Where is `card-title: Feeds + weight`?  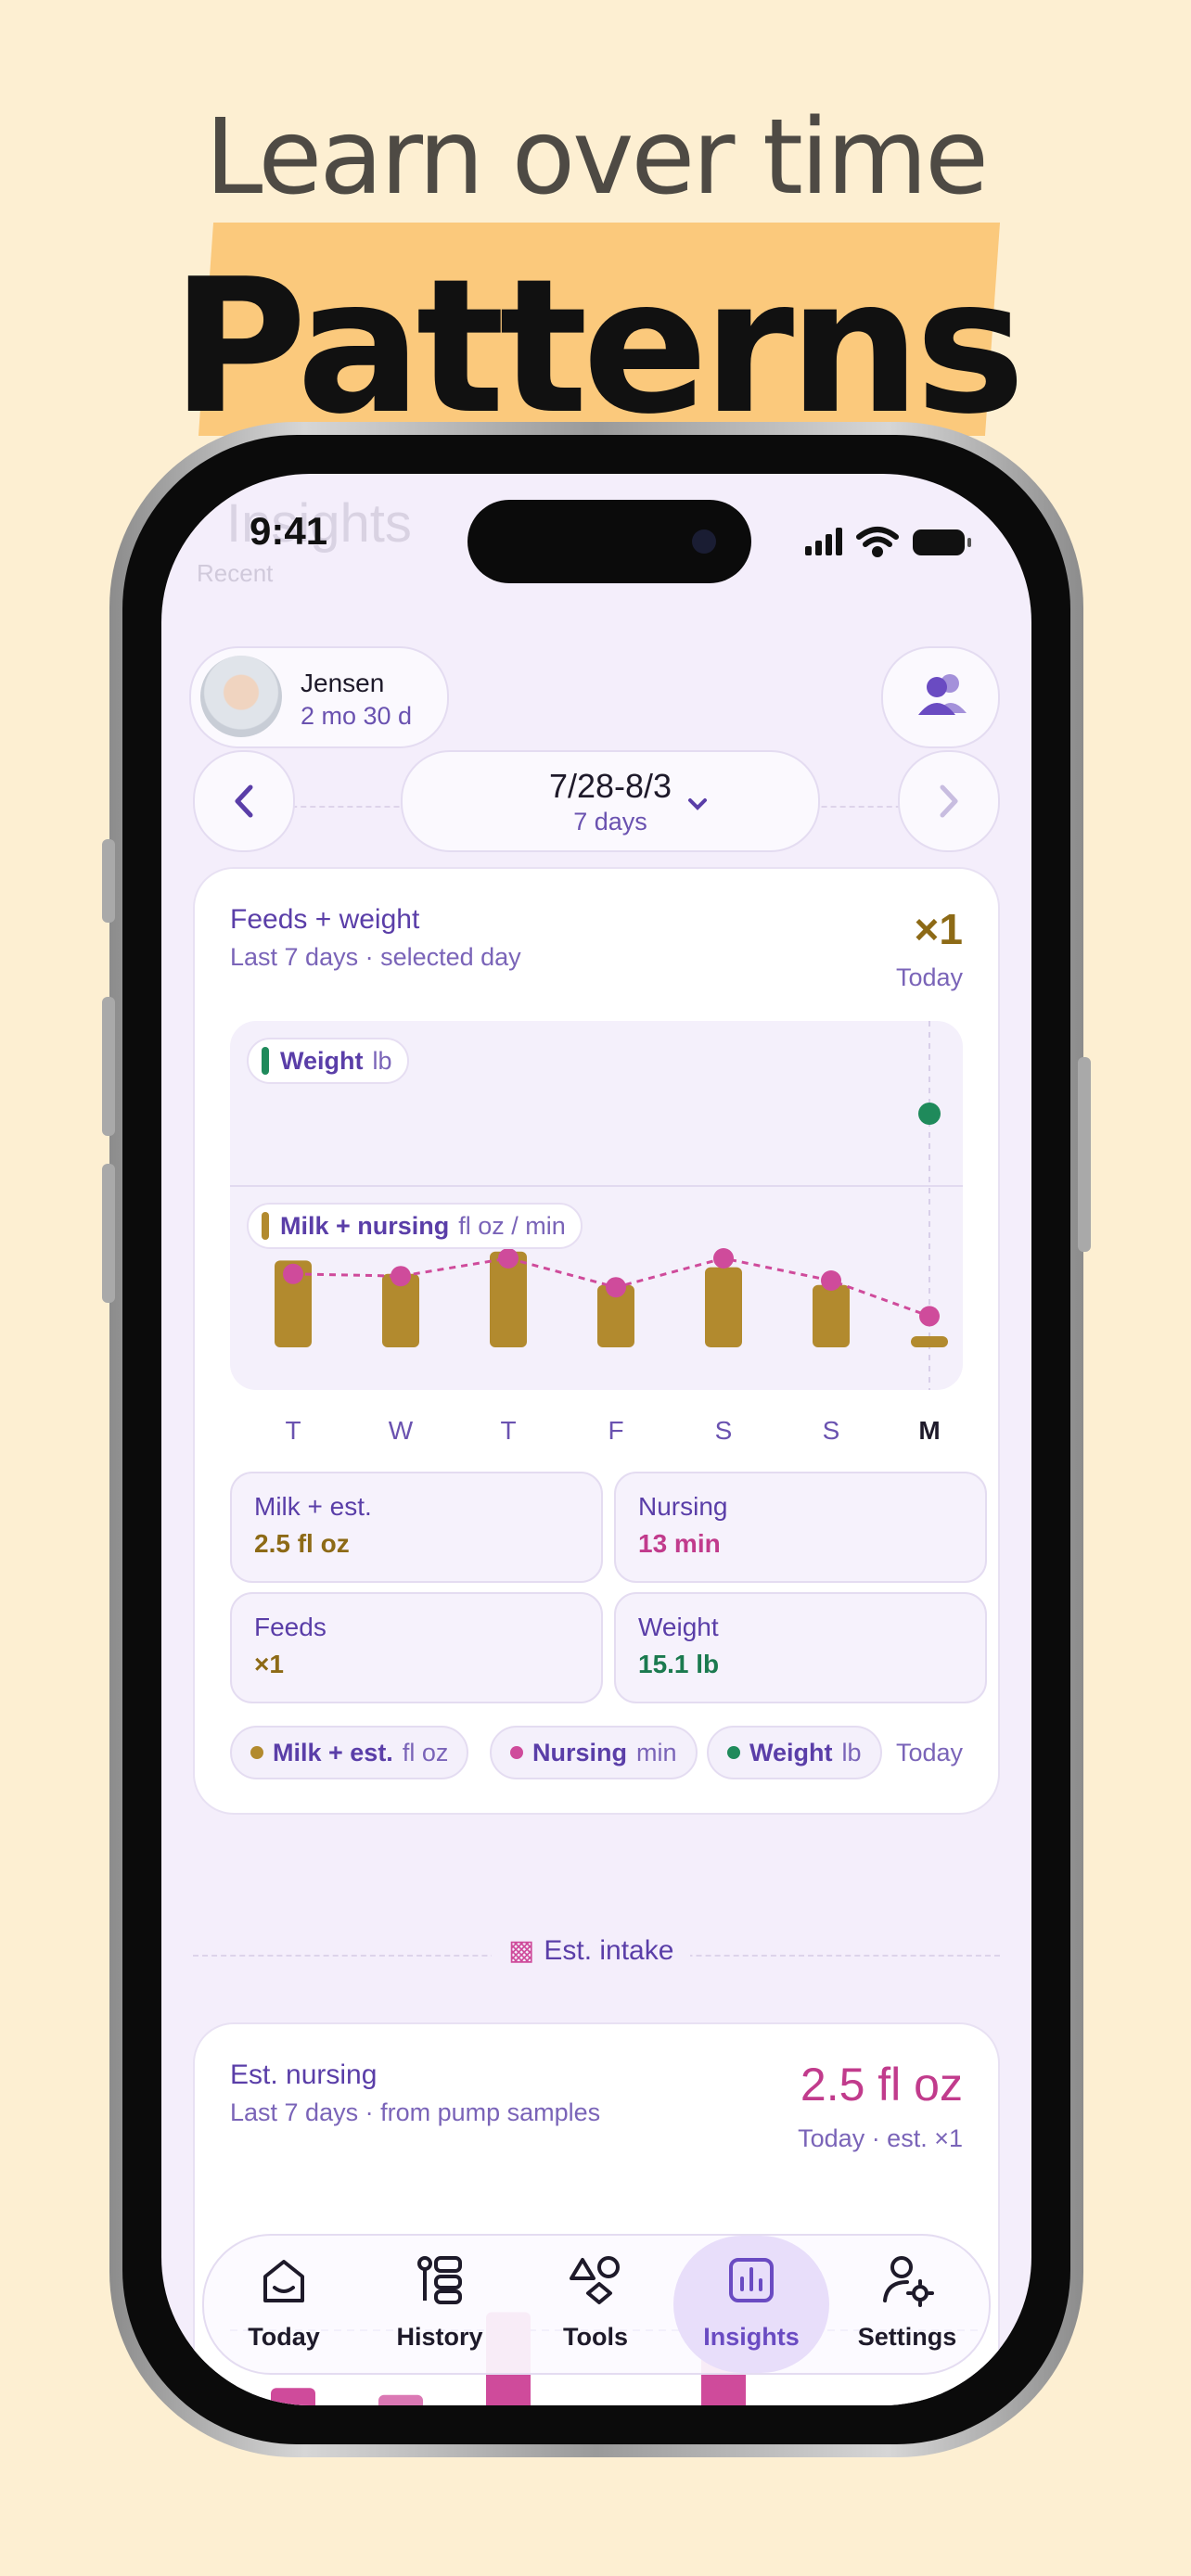
card-title: Feeds + weight is located at coordinates (325, 920).